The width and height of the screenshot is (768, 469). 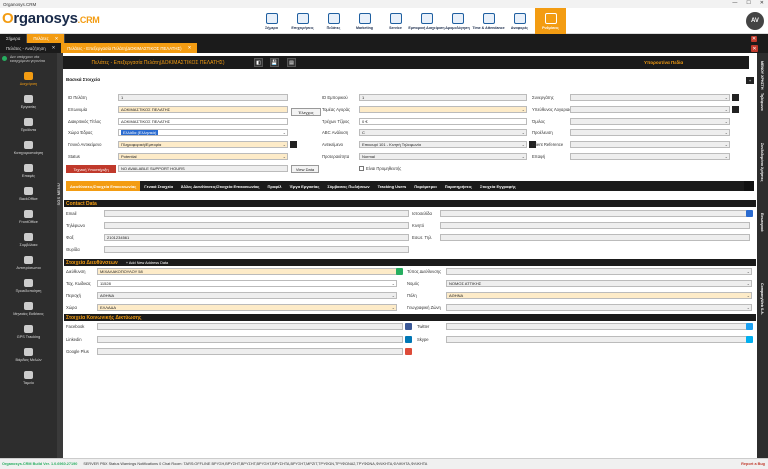 What do you see at coordinates (734, 3) in the screenshot?
I see `minimize-button: —` at bounding box center [734, 3].